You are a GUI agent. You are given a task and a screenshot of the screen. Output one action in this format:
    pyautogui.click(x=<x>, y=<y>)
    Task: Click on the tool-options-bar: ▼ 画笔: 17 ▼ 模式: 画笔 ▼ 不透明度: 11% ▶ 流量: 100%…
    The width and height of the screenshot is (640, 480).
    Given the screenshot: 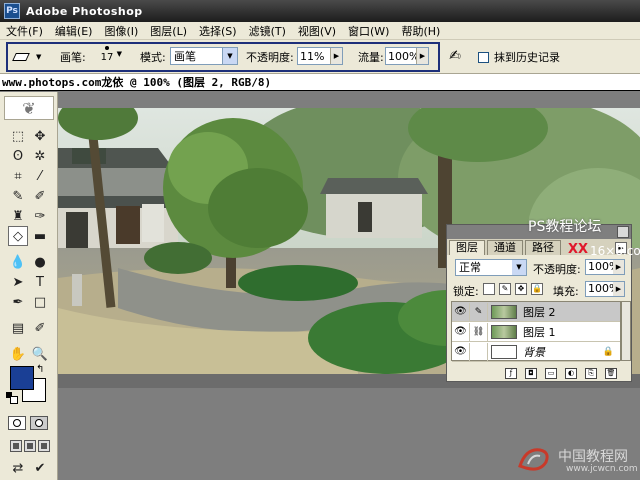 What is the action you would take?
    pyautogui.click(x=320, y=57)
    